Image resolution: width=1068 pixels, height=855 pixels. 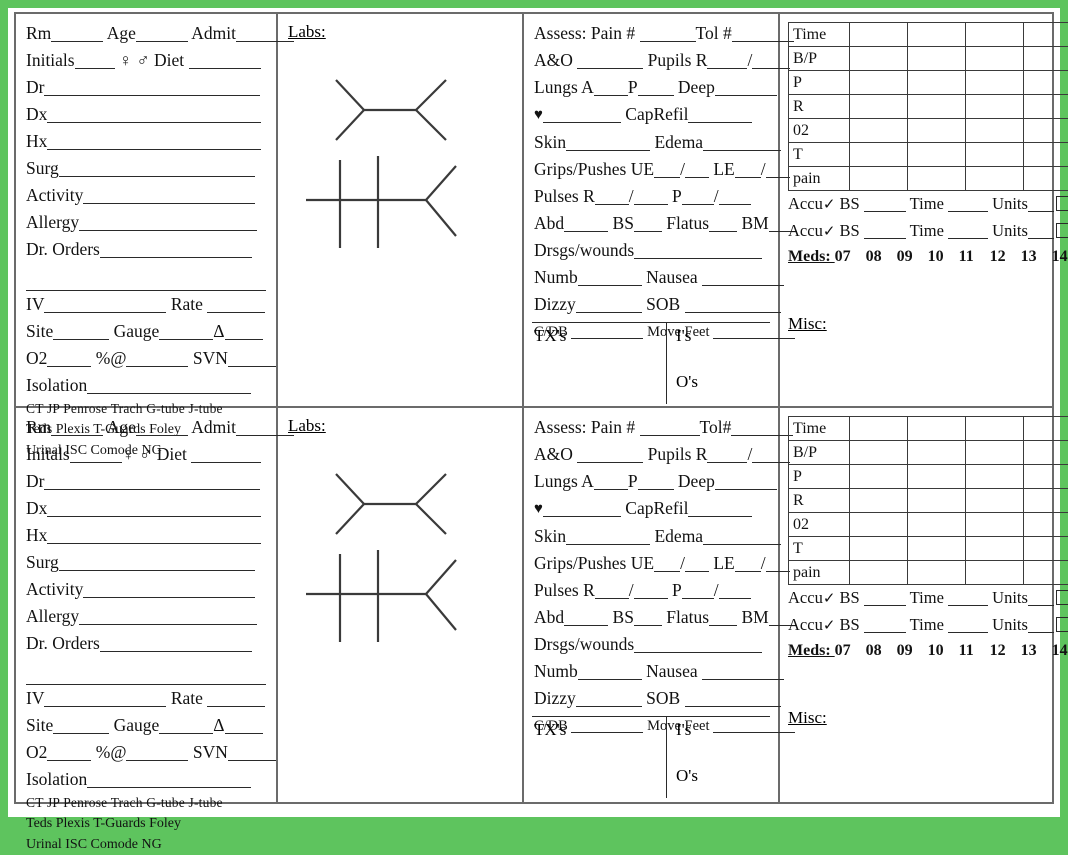 What do you see at coordinates (928, 500) in the screenshot?
I see `vitals-table: TimeB/PPR02Tpain` at bounding box center [928, 500].